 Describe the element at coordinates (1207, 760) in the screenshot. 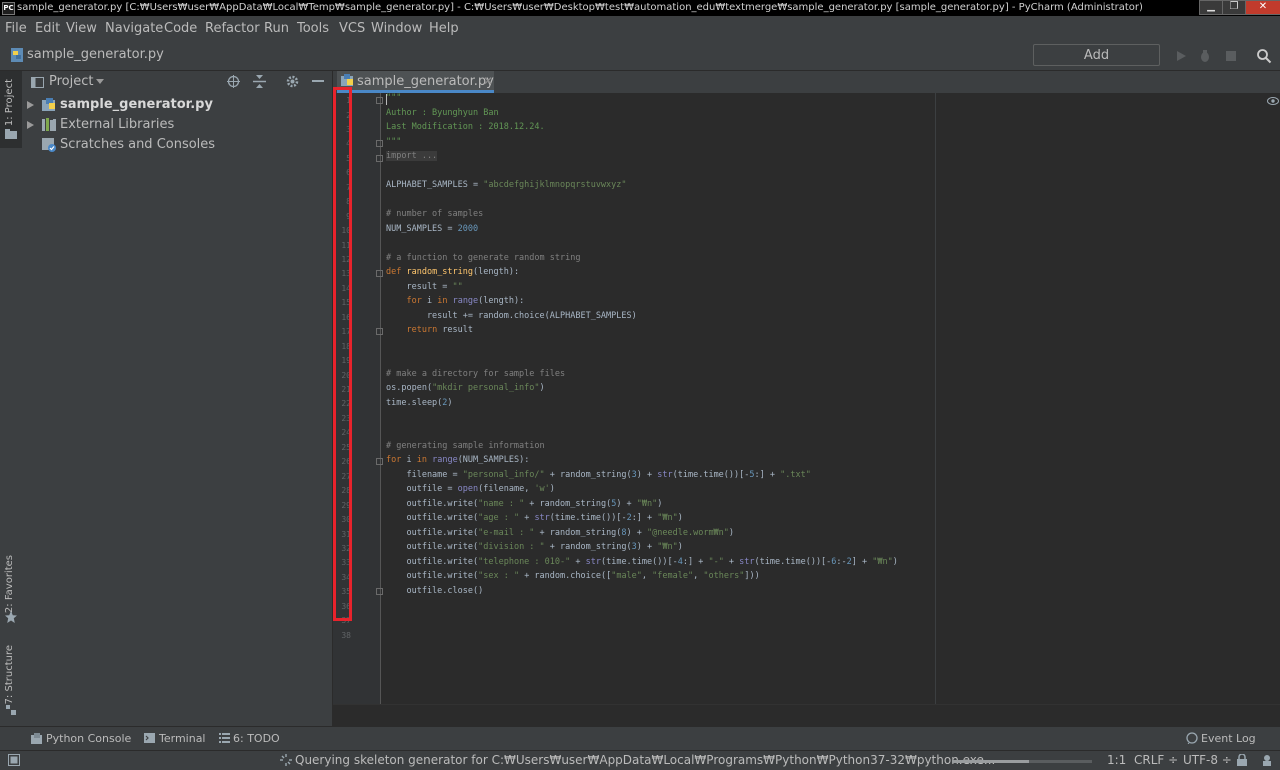

I see `encoding-selector: UTF-8 ÷` at that location.